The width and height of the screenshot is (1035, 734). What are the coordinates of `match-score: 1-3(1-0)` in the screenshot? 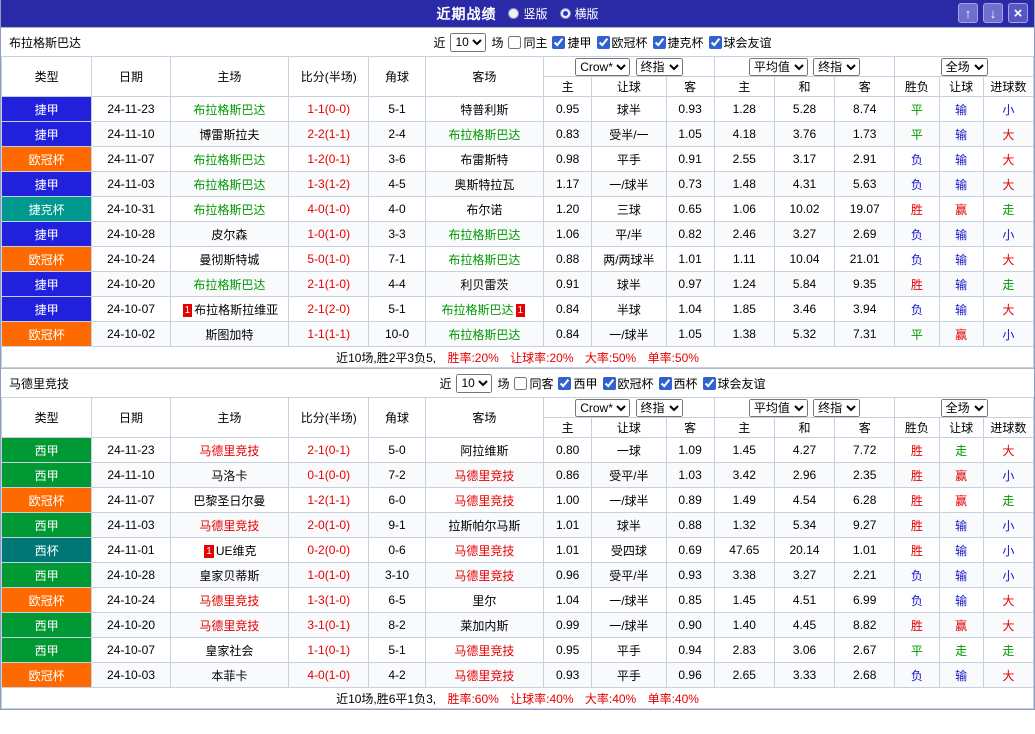 It's located at (329, 600).